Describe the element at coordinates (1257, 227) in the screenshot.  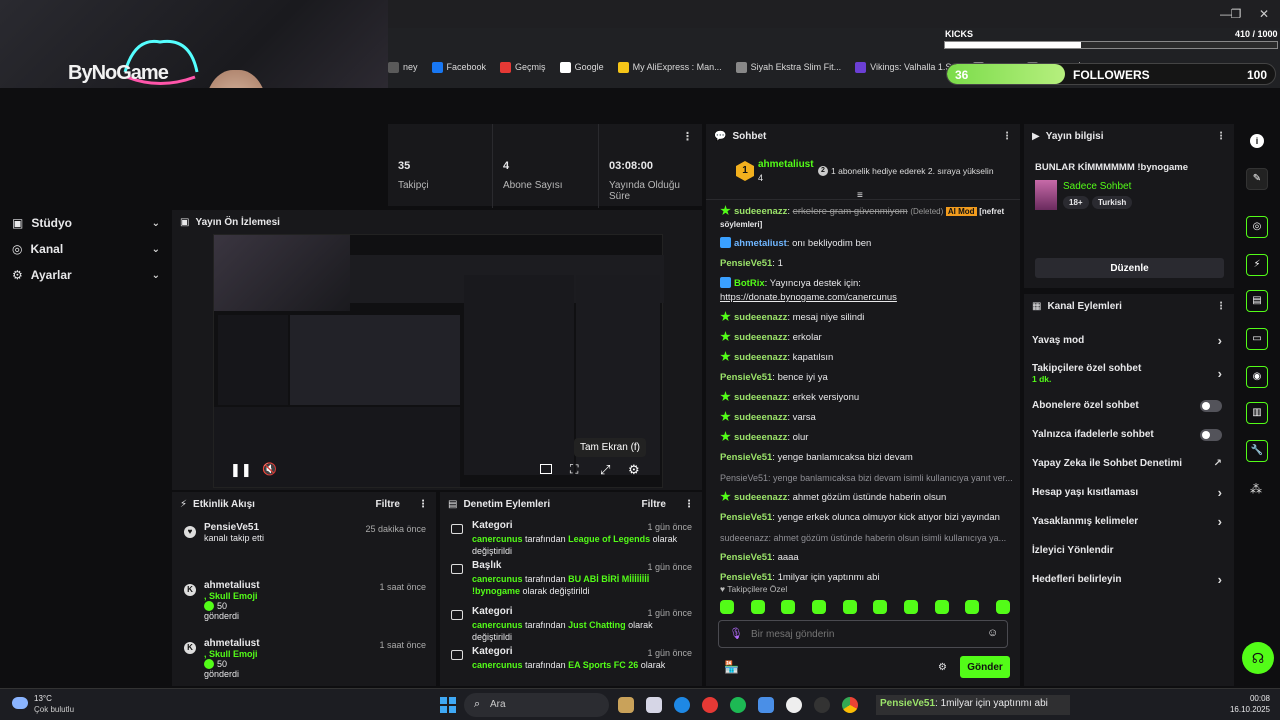
I see `target-icon: ◎` at that location.